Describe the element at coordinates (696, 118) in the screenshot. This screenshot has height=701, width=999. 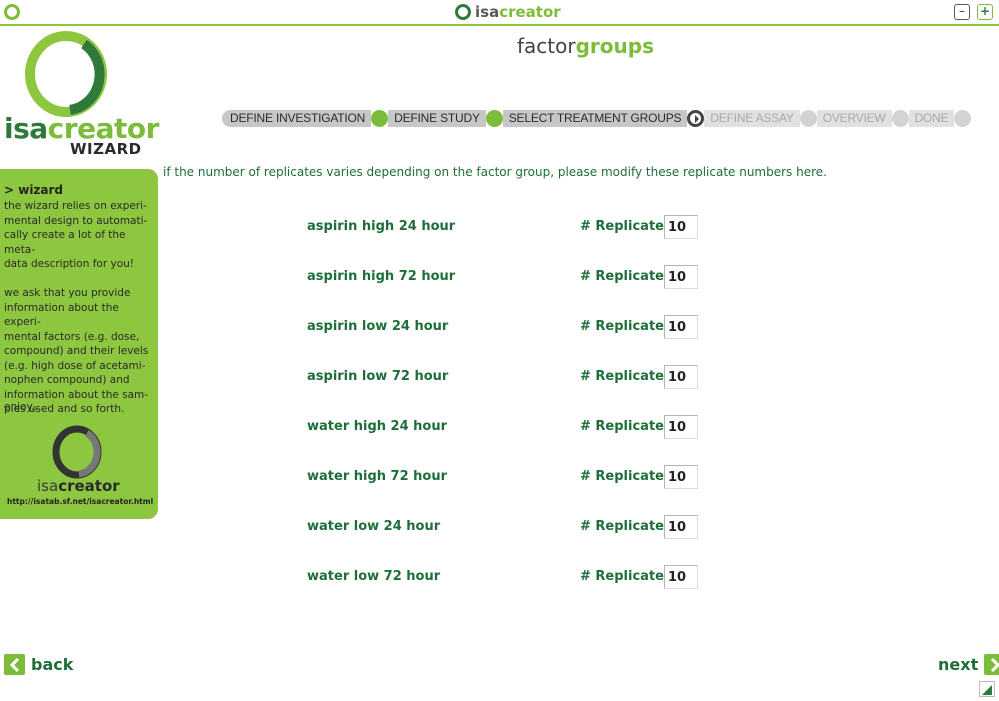
I see `step-current-icon` at that location.